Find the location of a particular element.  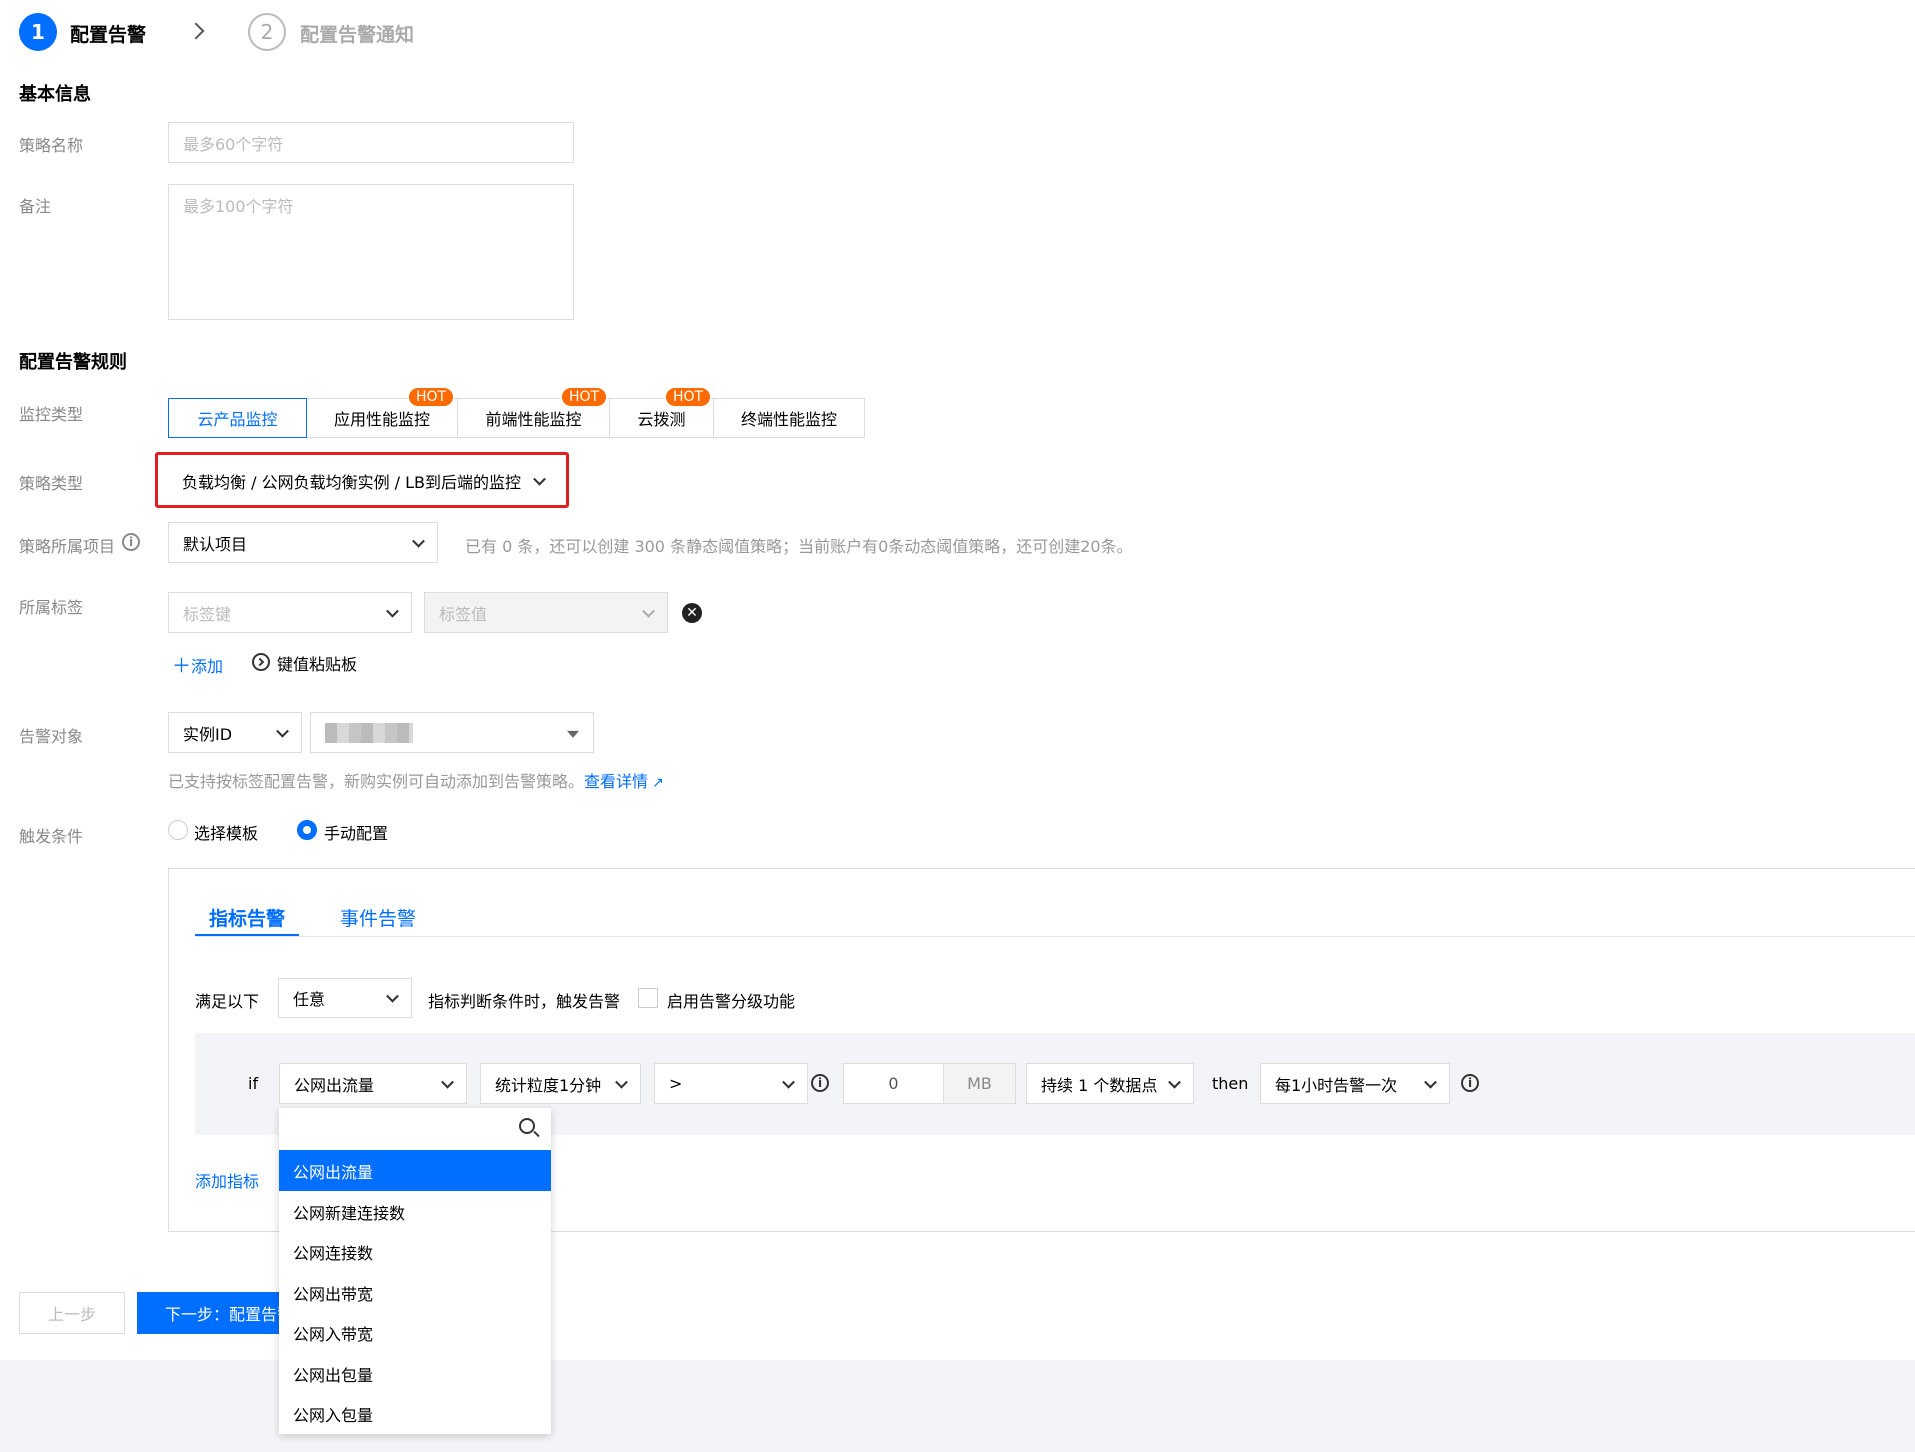

grading-checkbox is located at coordinates (648, 998).